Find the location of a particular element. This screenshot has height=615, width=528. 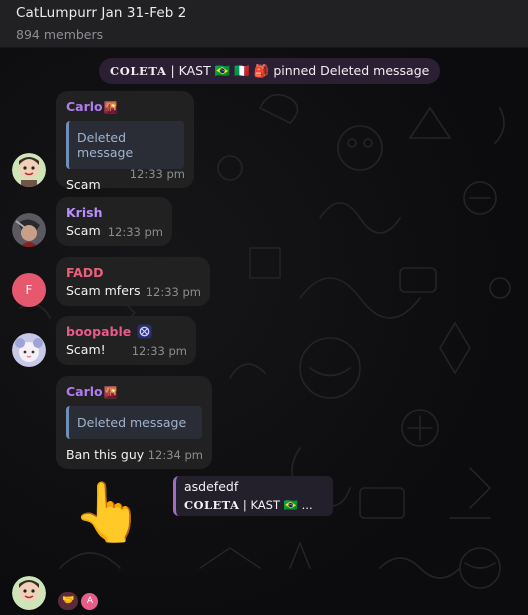

reaction-avatar: A is located at coordinates (90, 601).